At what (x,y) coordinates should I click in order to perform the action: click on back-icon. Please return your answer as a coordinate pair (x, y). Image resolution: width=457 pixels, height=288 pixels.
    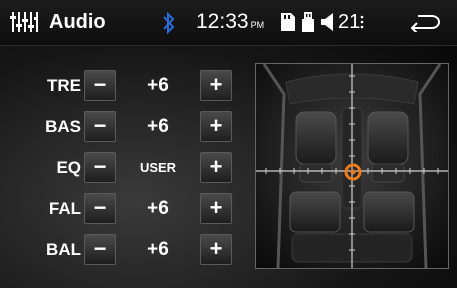
    Looking at the image, I should click on (424, 22).